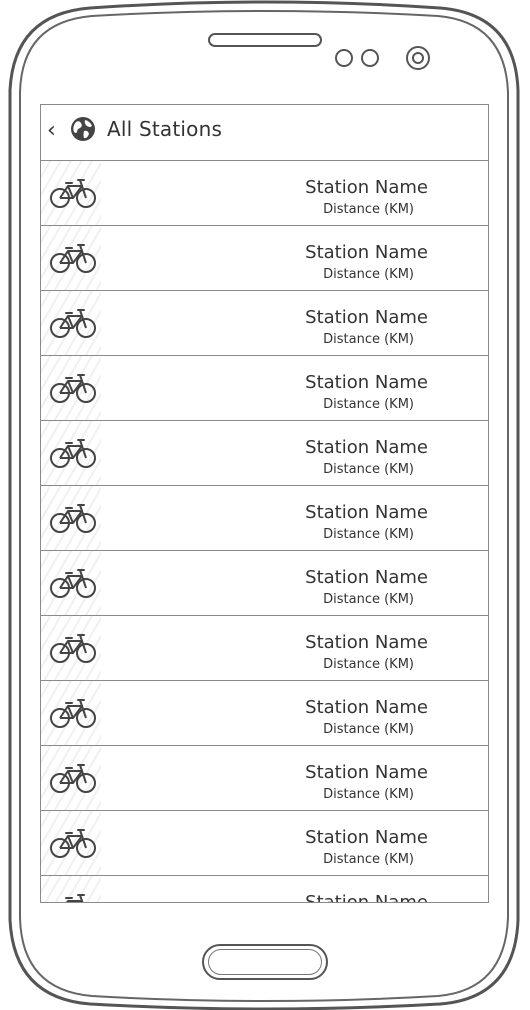 This screenshot has height=1010, width=530. Describe the element at coordinates (265, 40) in the screenshot. I see `speaker-grille-icon` at that location.